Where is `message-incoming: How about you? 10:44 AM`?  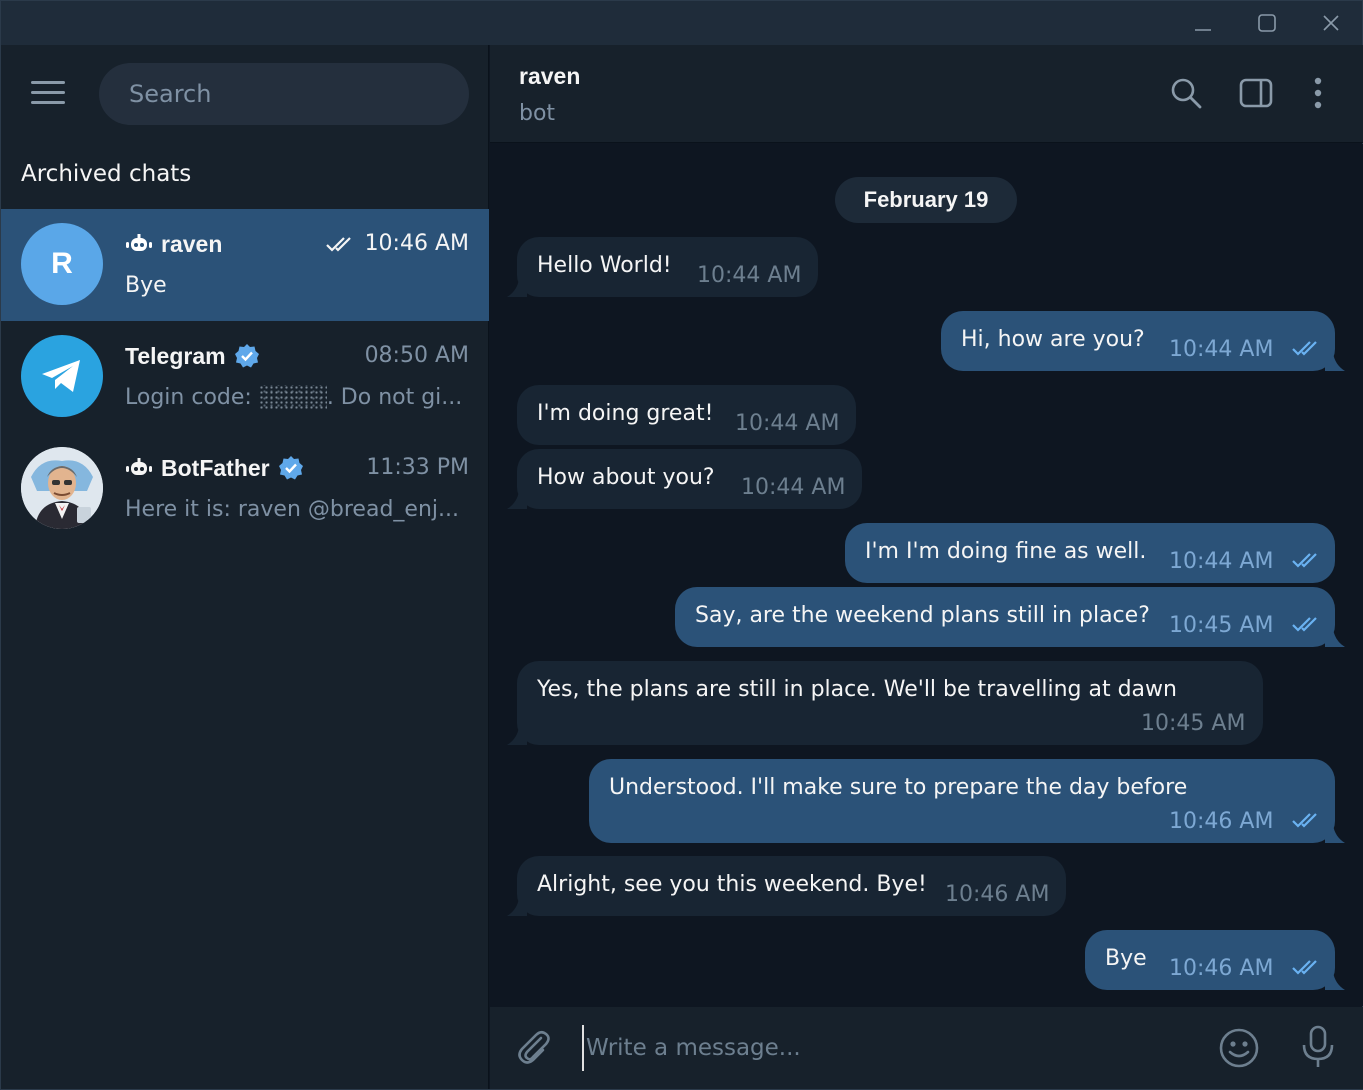
message-incoming: How about you? 10:44 AM is located at coordinates (684, 479).